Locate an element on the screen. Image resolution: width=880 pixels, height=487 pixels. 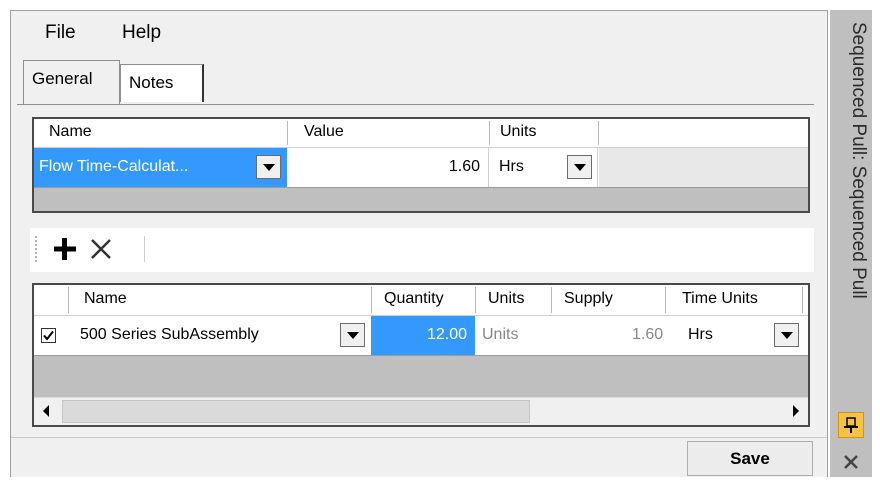
row-checkbox is located at coordinates (48, 335).